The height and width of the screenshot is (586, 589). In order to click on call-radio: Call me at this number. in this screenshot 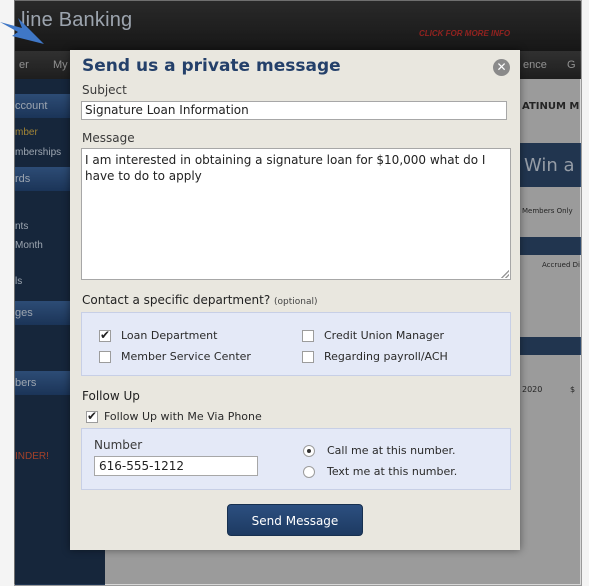, I will do `click(379, 450)`.